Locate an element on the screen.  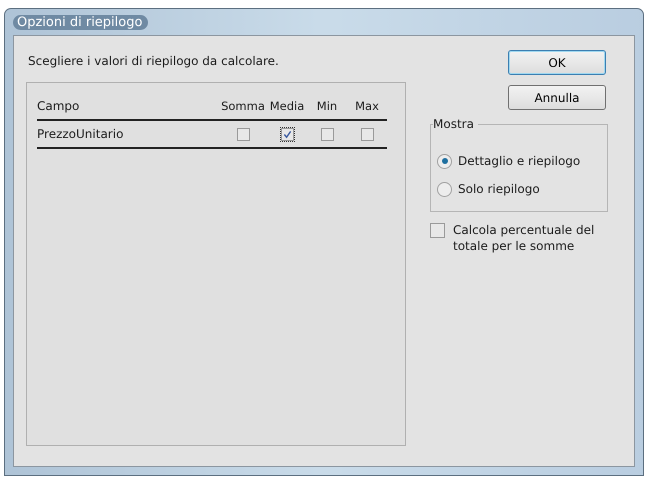
column-header: Somma is located at coordinates (243, 106).